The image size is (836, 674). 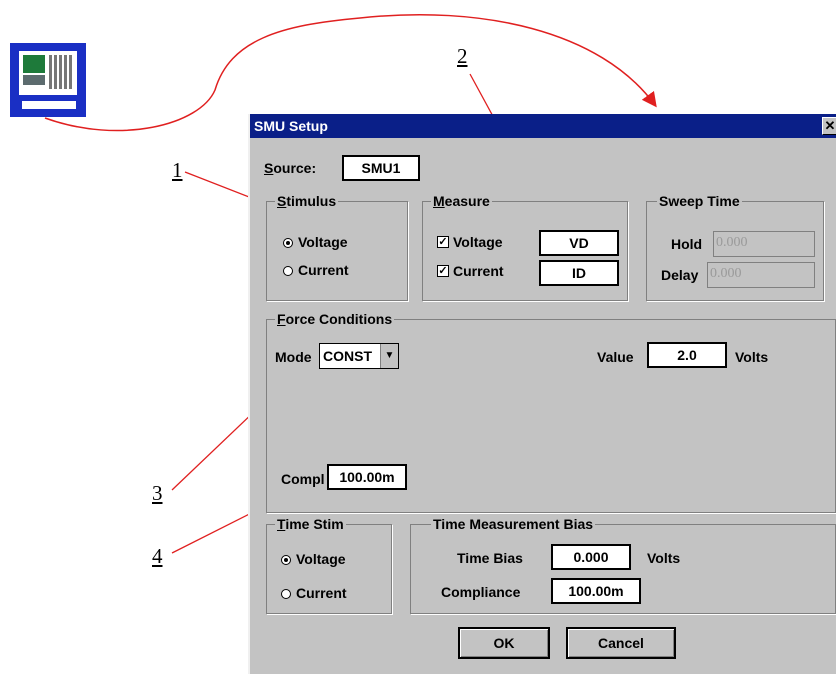 What do you see at coordinates (461, 201) in the screenshot?
I see `measure-legend: Measure` at bounding box center [461, 201].